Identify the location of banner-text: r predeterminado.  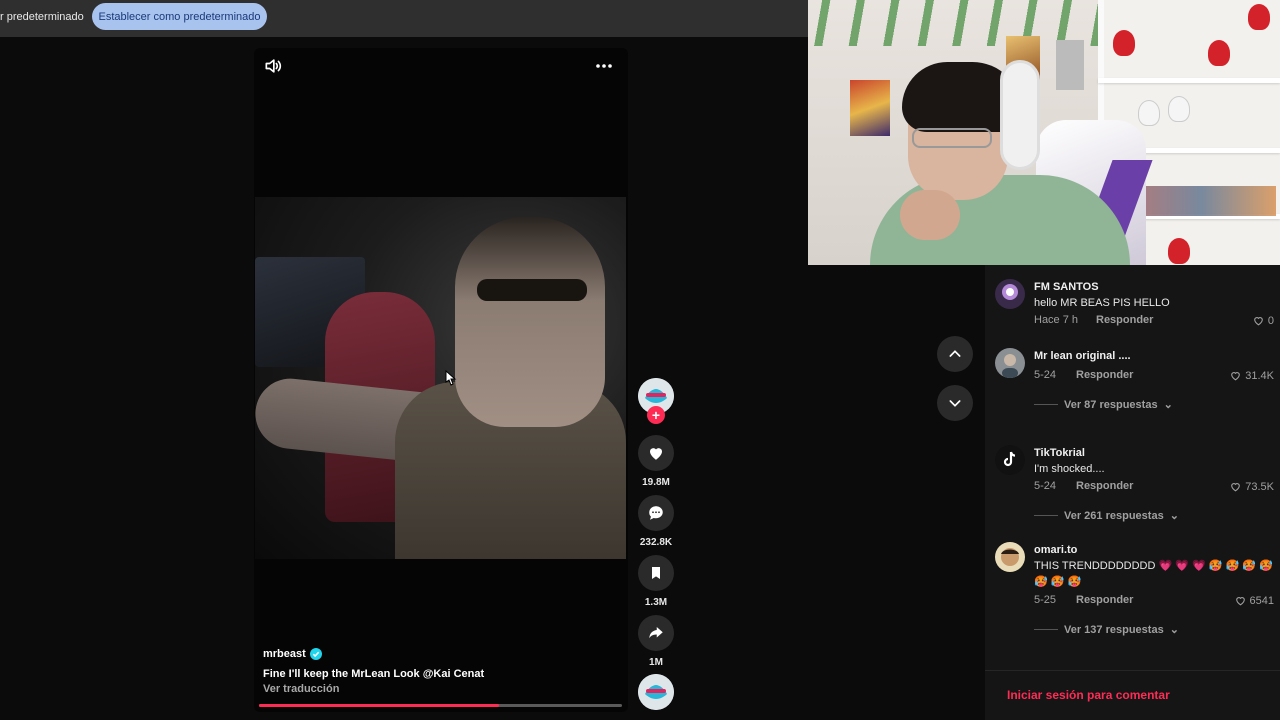
(42, 17).